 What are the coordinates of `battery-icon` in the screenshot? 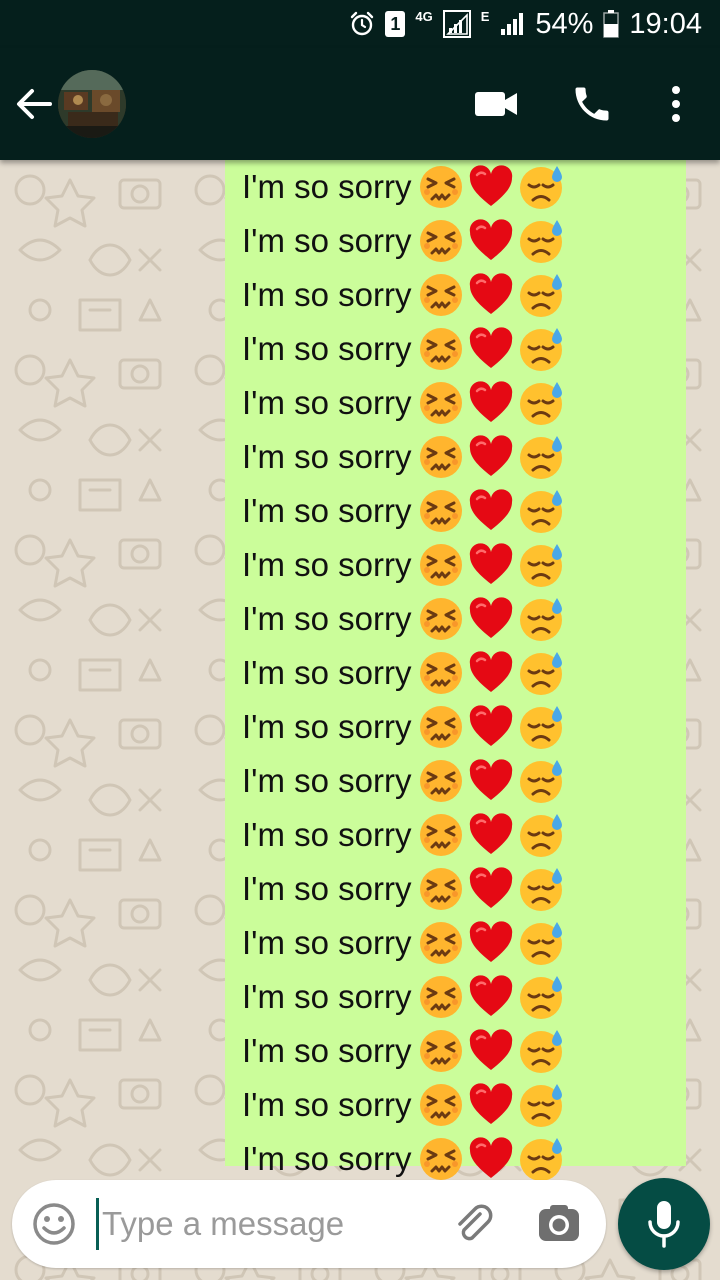 It's located at (611, 24).